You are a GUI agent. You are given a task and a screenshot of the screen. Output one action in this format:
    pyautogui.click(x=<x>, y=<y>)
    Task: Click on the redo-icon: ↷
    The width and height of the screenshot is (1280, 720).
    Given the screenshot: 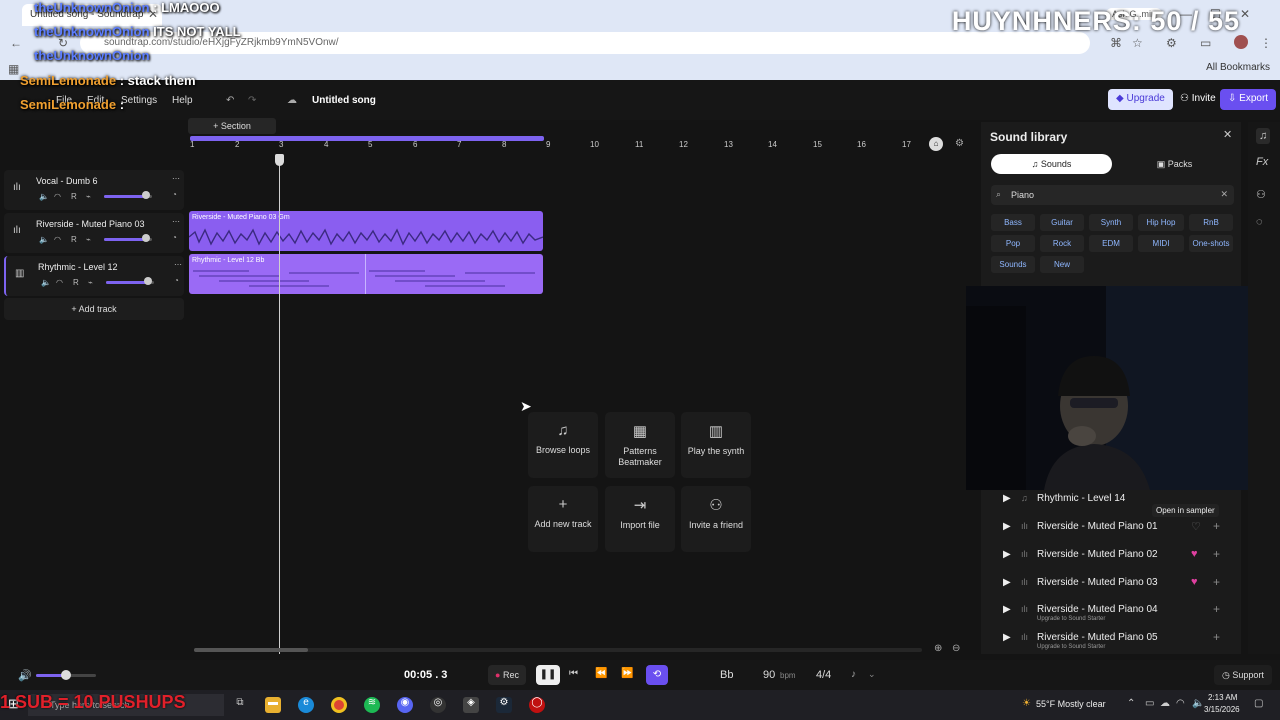 What is the action you would take?
    pyautogui.click(x=252, y=100)
    